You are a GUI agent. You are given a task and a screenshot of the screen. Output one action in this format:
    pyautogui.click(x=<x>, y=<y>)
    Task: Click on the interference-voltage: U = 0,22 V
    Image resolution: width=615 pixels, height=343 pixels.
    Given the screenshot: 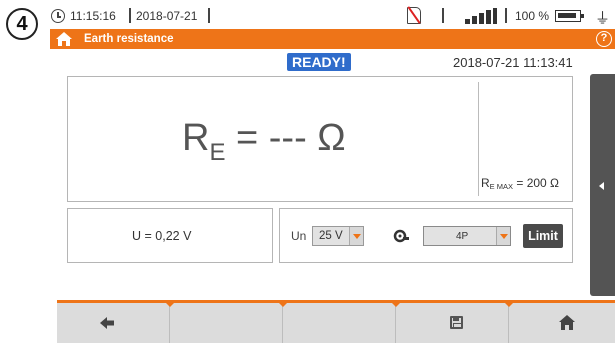 What is the action you would take?
    pyautogui.click(x=162, y=236)
    